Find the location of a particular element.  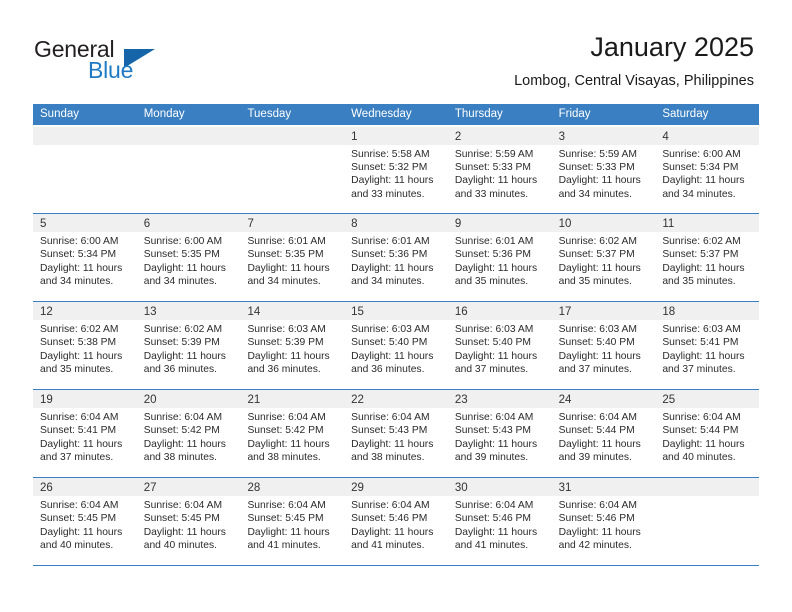

weekday-header-thursday: Thursday is located at coordinates (478, 114).